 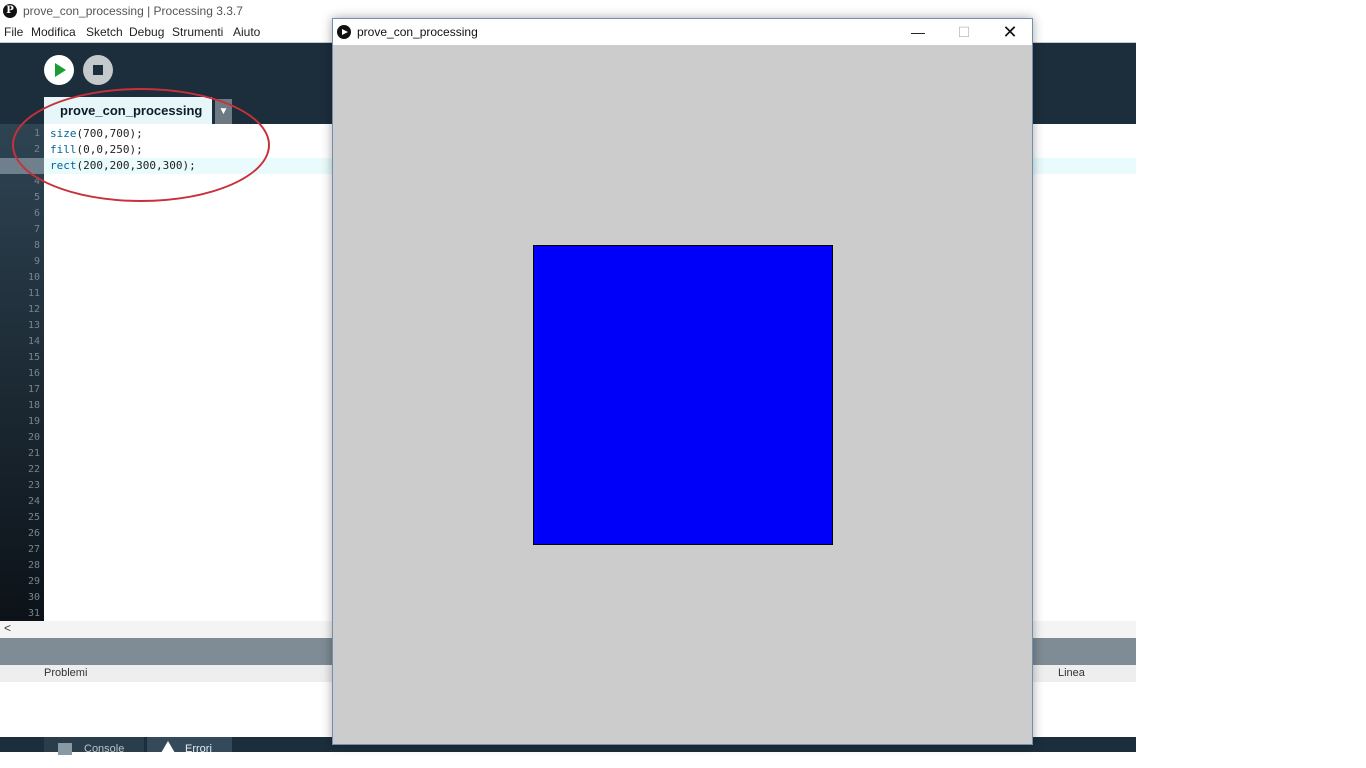 What do you see at coordinates (33, 565) in the screenshot?
I see `line-number: 28` at bounding box center [33, 565].